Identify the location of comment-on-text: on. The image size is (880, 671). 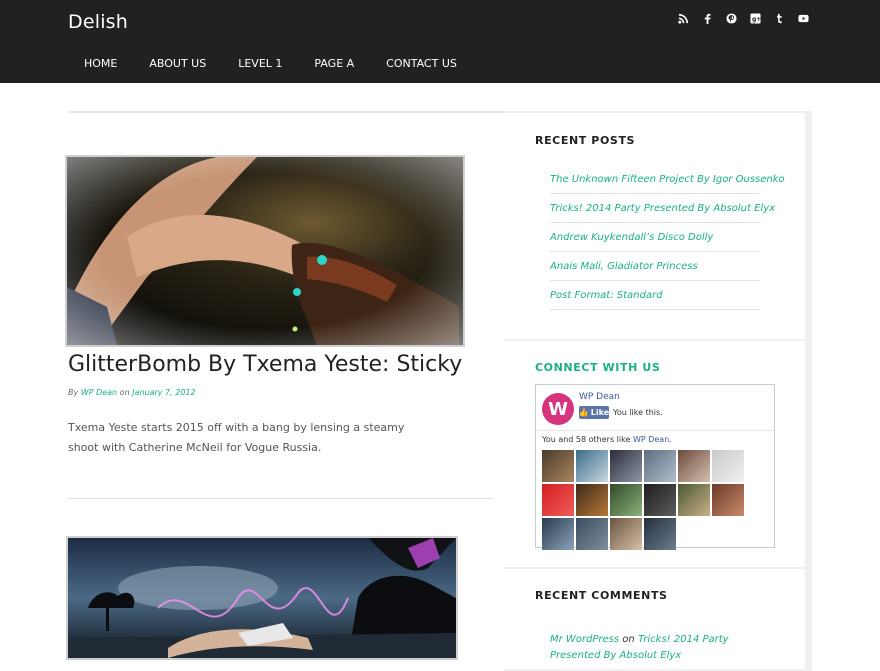
(628, 639).